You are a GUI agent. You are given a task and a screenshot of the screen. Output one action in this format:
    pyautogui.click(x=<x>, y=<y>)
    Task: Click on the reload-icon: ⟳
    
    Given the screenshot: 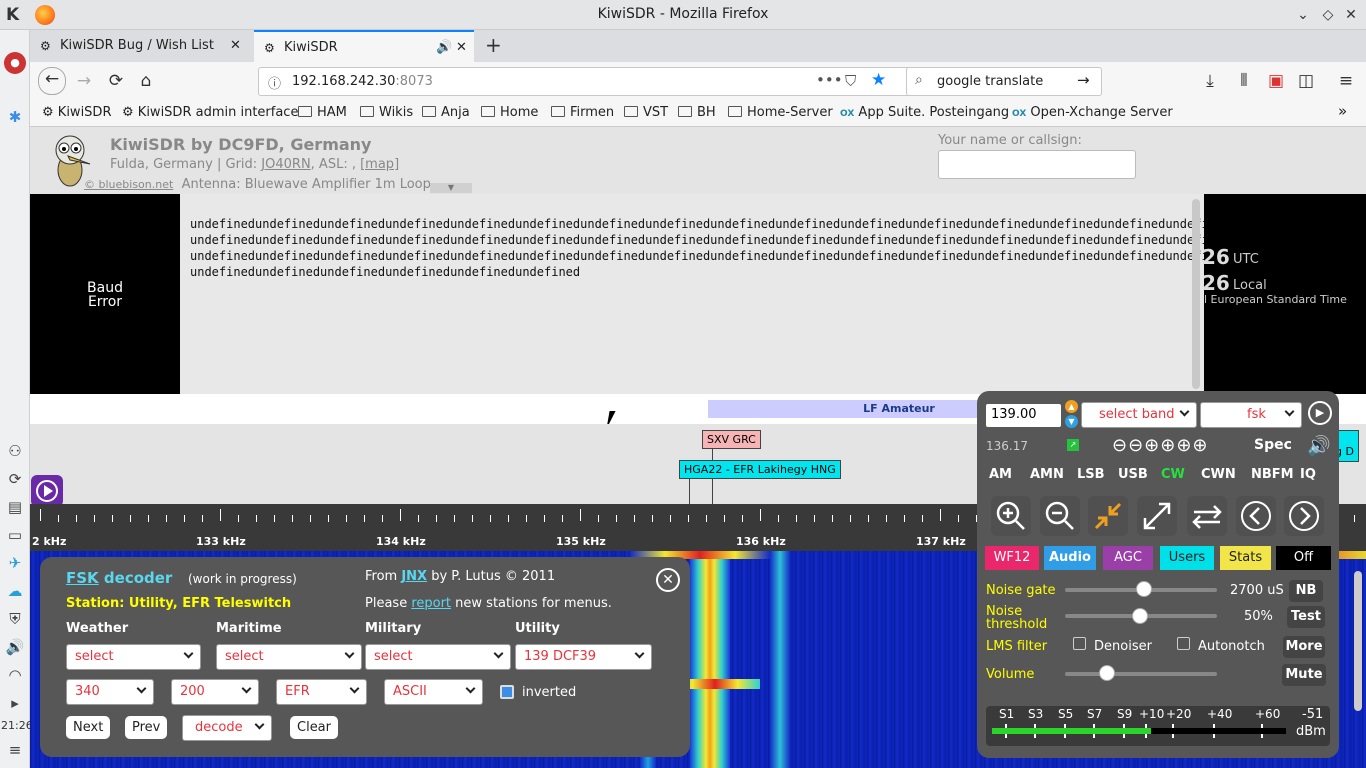 What is the action you would take?
    pyautogui.click(x=116, y=82)
    